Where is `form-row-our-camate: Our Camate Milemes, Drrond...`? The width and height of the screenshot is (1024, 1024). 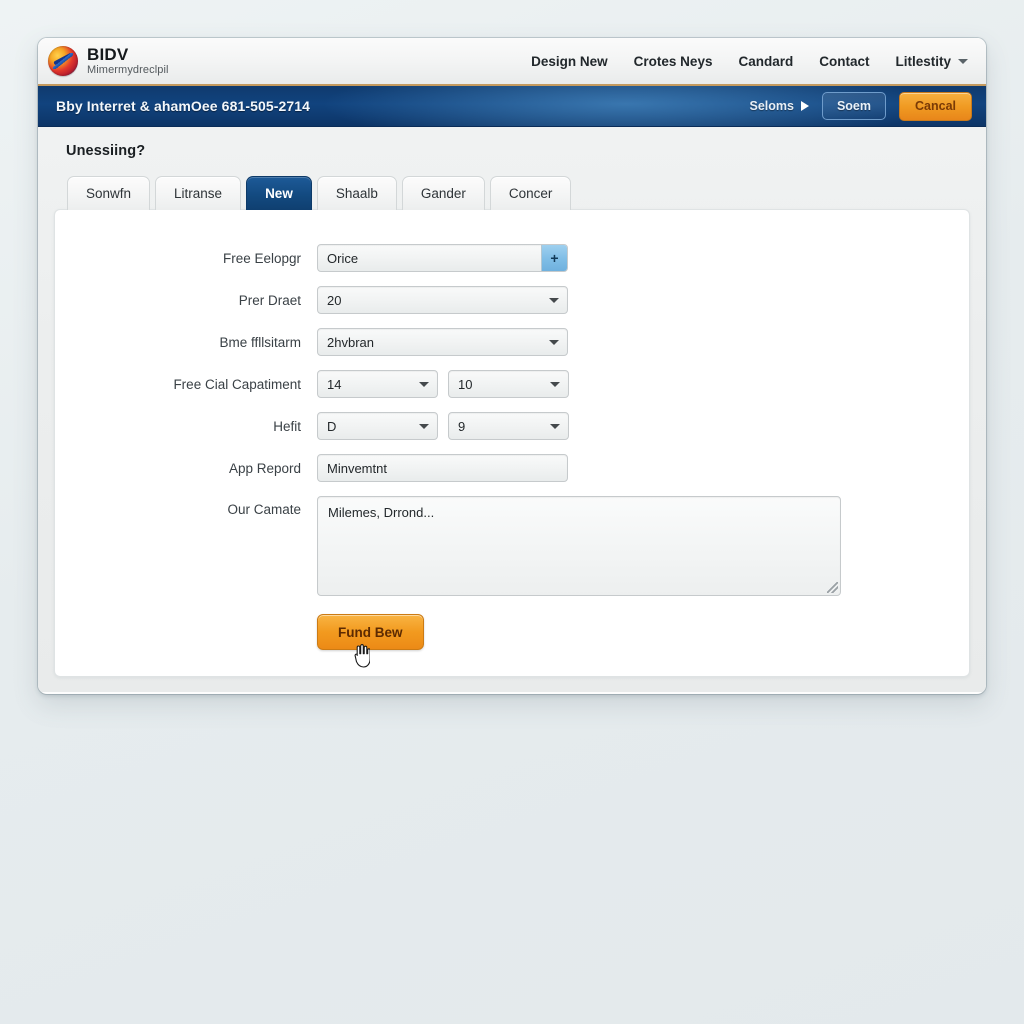
form-row-our-camate: Our Camate Milemes, Drrond... is located at coordinates (512, 546).